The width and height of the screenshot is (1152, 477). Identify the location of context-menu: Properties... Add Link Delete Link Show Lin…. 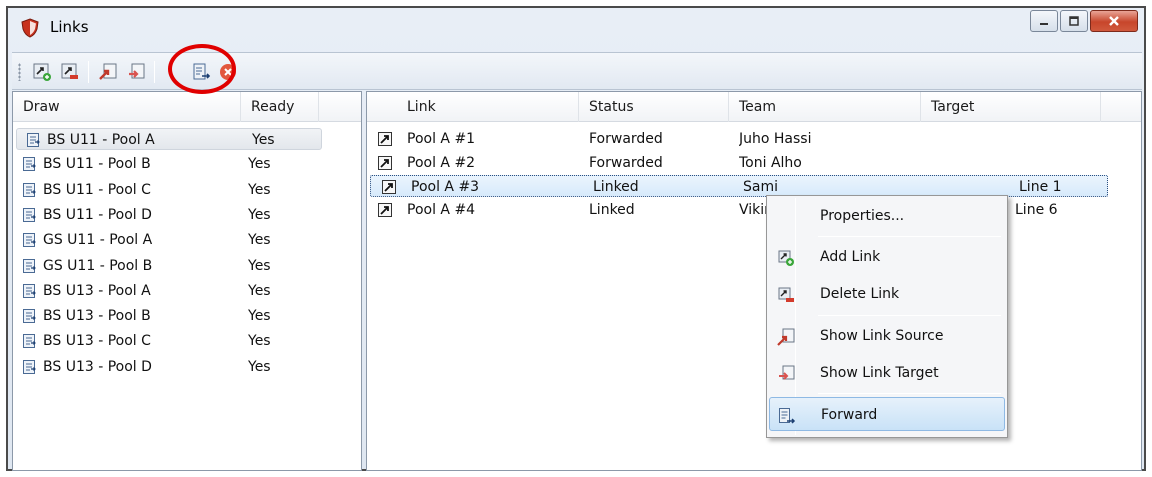
(887, 316).